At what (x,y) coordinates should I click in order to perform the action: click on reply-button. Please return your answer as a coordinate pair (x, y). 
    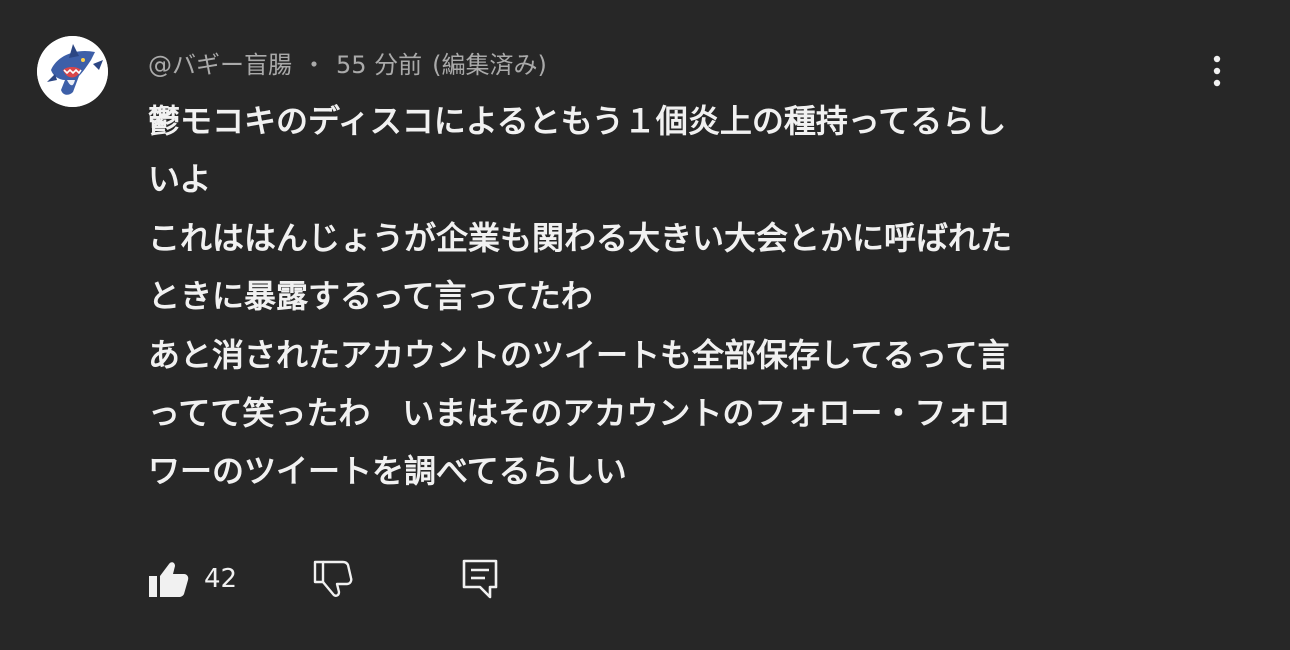
    Looking at the image, I should click on (480, 579).